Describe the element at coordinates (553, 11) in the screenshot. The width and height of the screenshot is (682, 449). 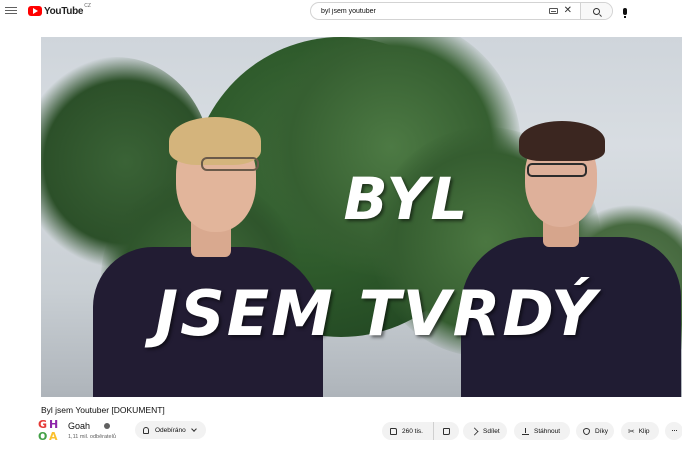
I see `keyboard-icon` at that location.